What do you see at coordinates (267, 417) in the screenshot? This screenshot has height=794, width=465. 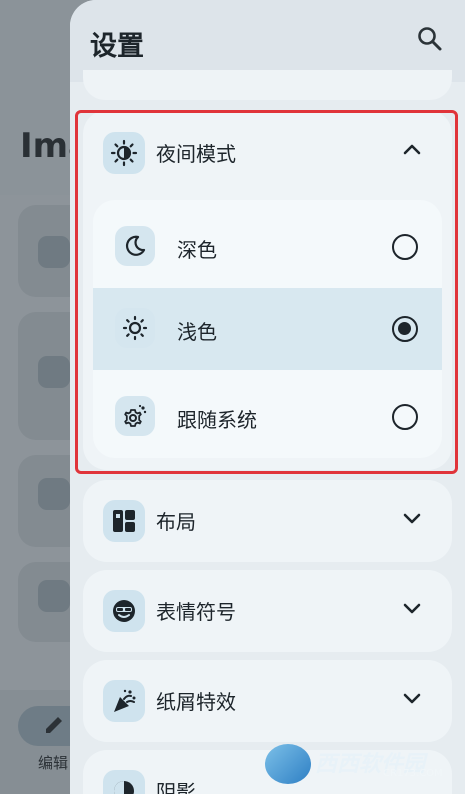 I see `option-follow-system: 跟随系统` at bounding box center [267, 417].